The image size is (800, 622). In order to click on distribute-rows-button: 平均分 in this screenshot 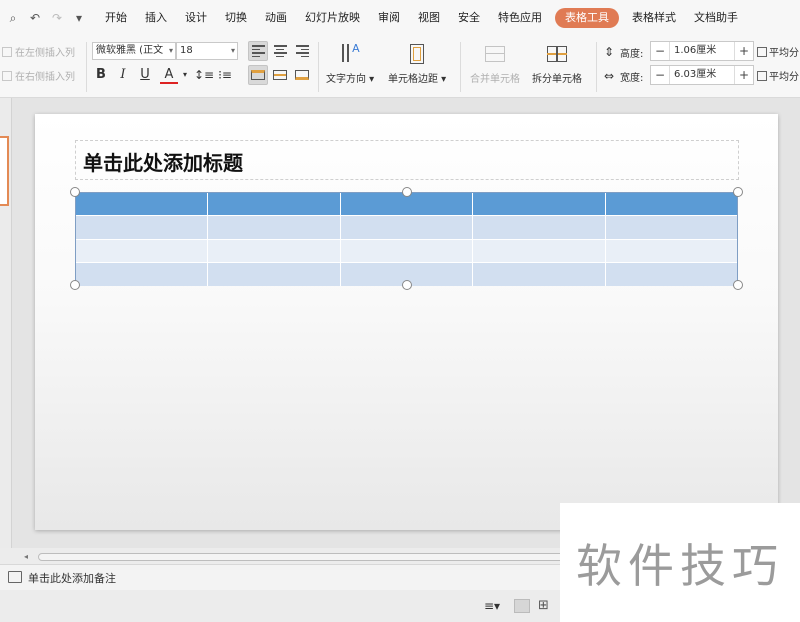, I will do `click(778, 51)`.